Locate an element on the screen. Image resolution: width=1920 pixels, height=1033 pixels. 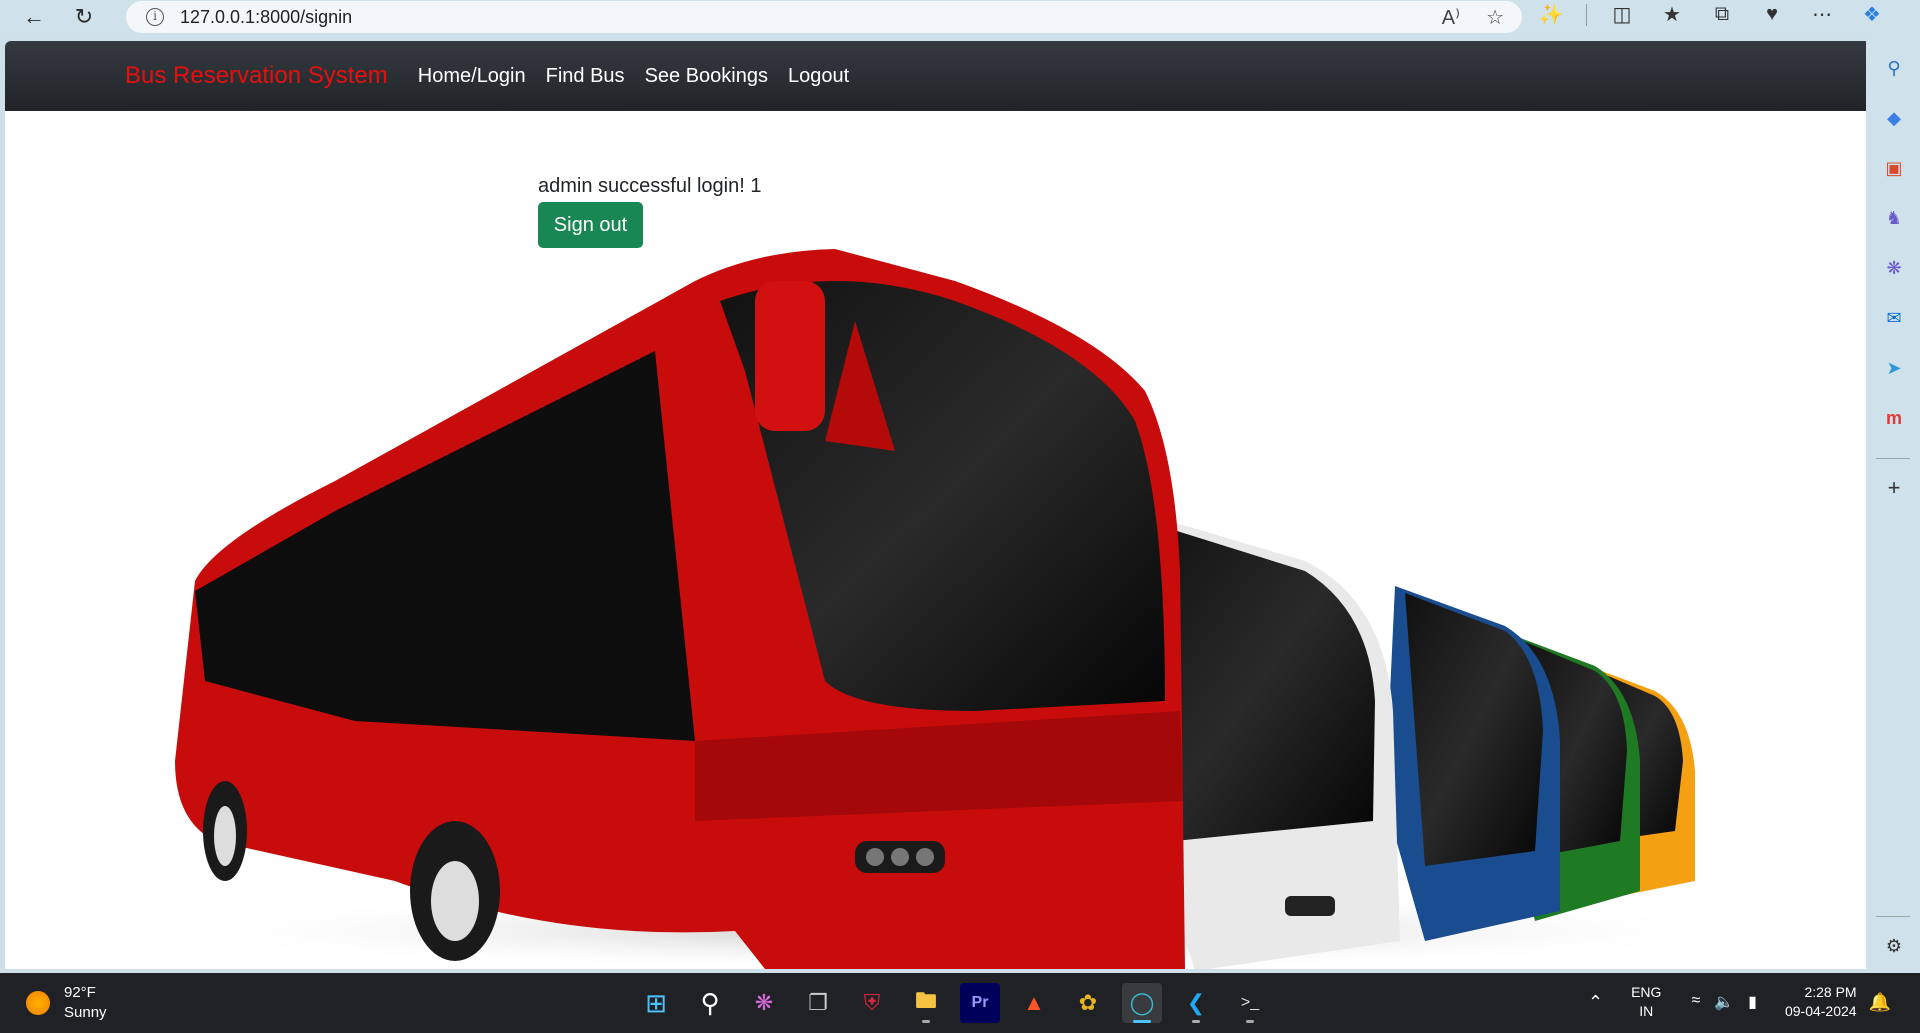
file-explorer-icon: 🖿 is located at coordinates (926, 1003).